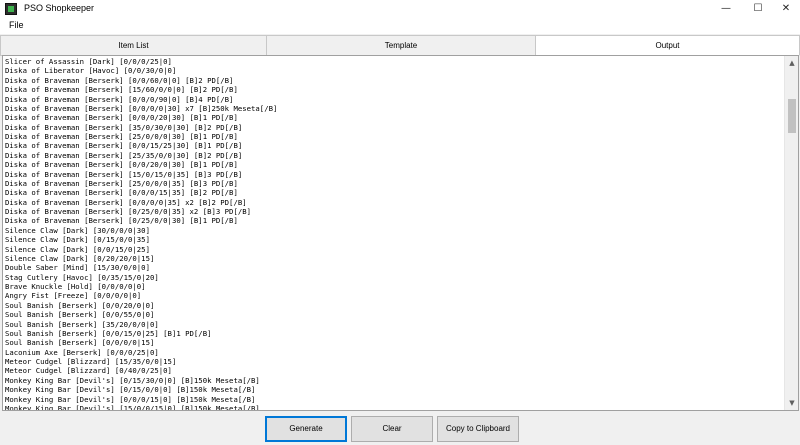 The width and height of the screenshot is (800, 445). I want to click on generate-button: Generate, so click(306, 429).